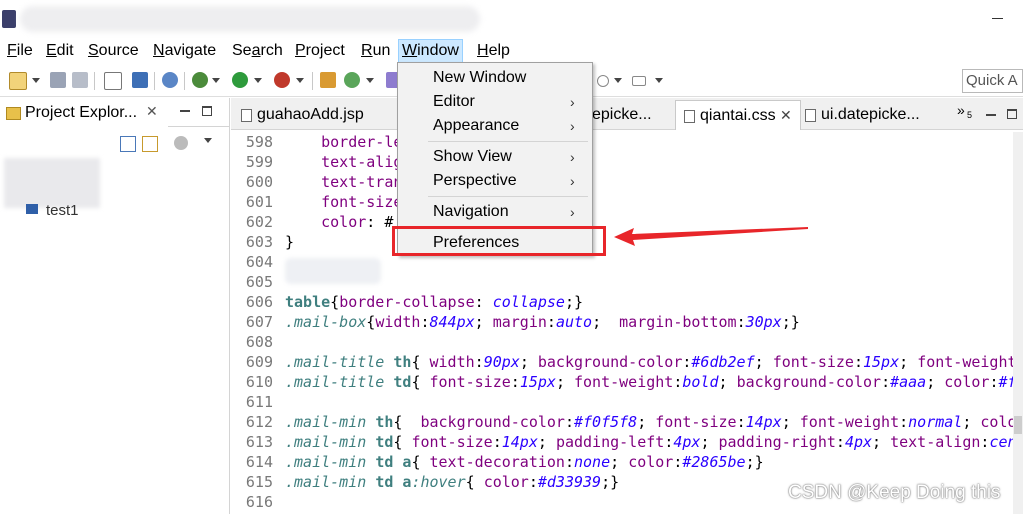 Image resolution: width=1023 pixels, height=514 pixels. What do you see at coordinates (240, 80) in the screenshot?
I see `run-icon` at bounding box center [240, 80].